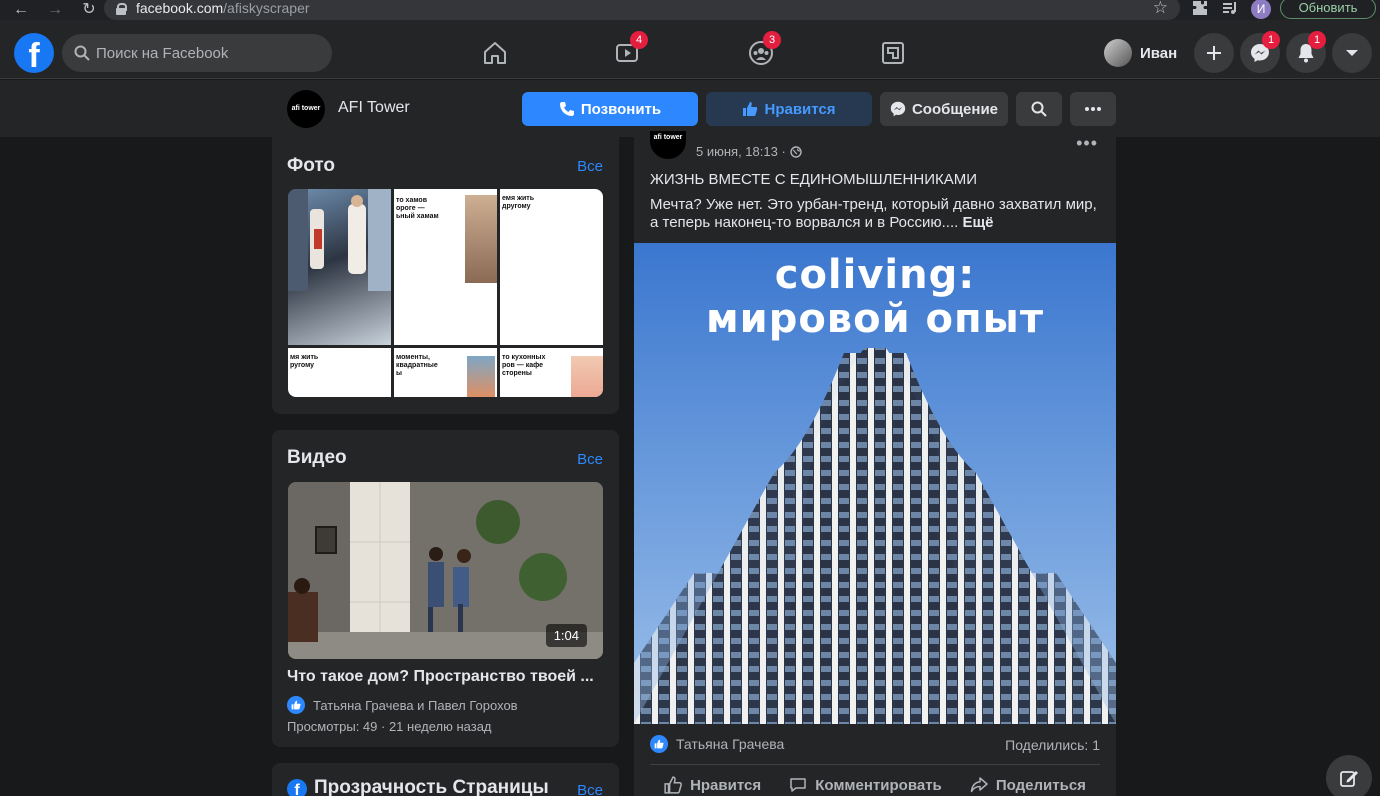 Image resolution: width=1380 pixels, height=796 pixels. I want to click on like-reaction-icon, so click(296, 705).